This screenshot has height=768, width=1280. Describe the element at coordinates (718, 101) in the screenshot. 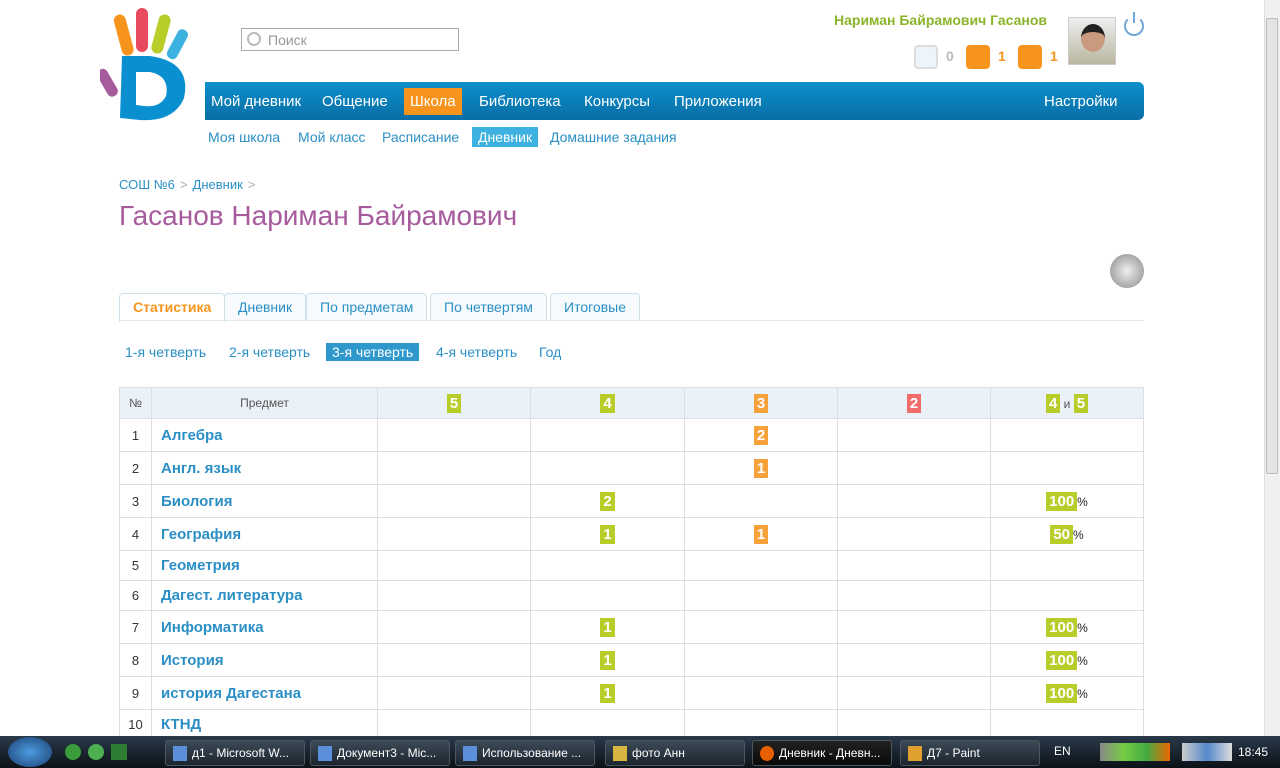

I see `nav-apps: Приложения` at that location.